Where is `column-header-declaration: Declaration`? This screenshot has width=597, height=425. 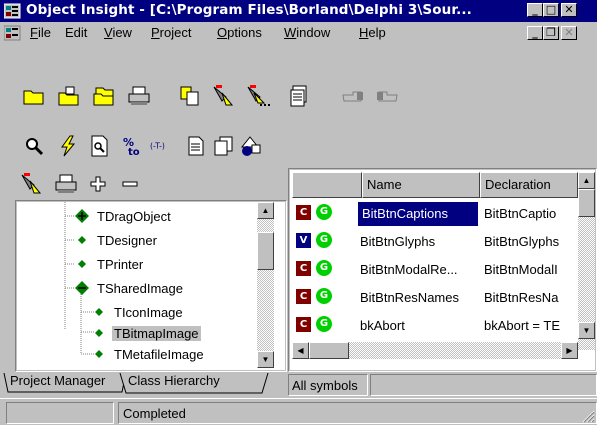
column-header-declaration: Declaration is located at coordinates (529, 185).